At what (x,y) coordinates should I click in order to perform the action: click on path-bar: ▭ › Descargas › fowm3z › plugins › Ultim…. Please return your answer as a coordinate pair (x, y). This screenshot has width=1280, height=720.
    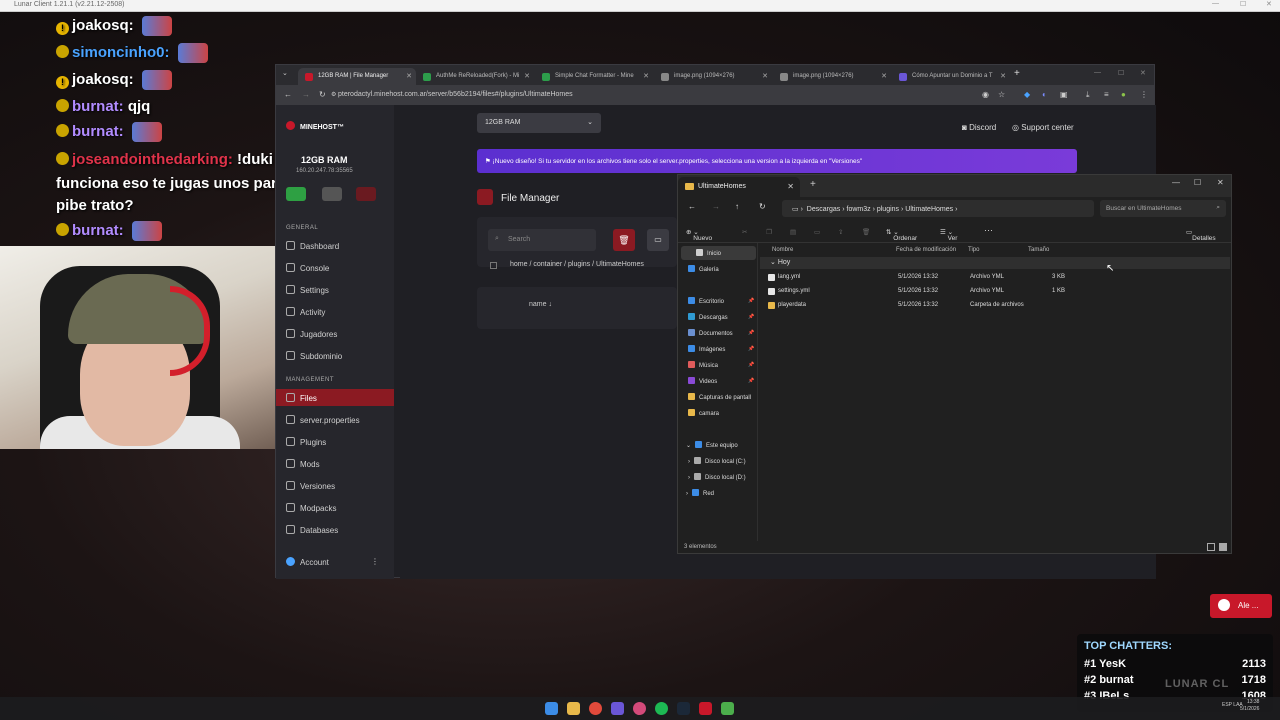
    Looking at the image, I should click on (938, 208).